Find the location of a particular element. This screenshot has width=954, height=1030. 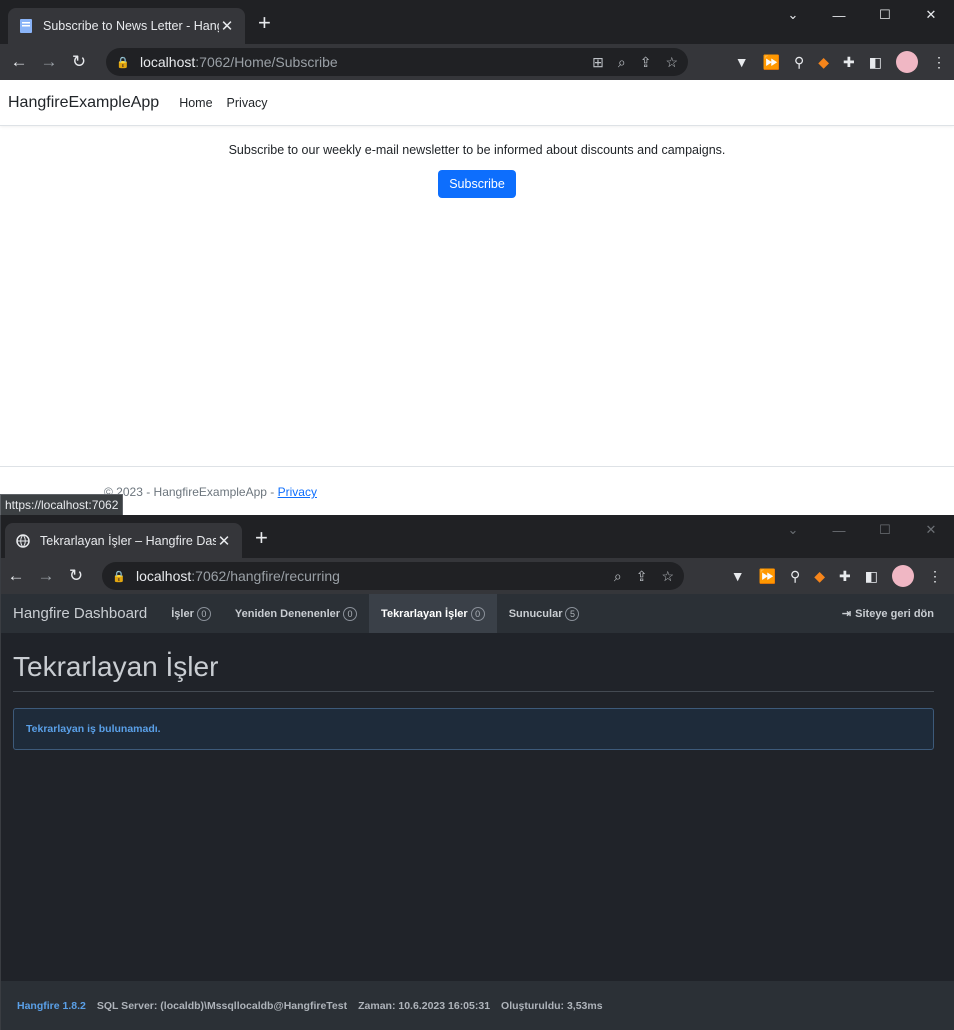

tab-title: Subscribe to News Letter - Hangfi is located at coordinates (131, 26).